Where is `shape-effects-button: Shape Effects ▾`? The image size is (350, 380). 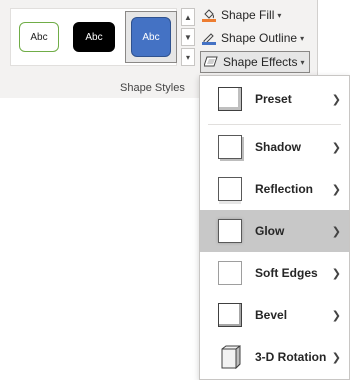 shape-effects-button: Shape Effects ▾ is located at coordinates (255, 62).